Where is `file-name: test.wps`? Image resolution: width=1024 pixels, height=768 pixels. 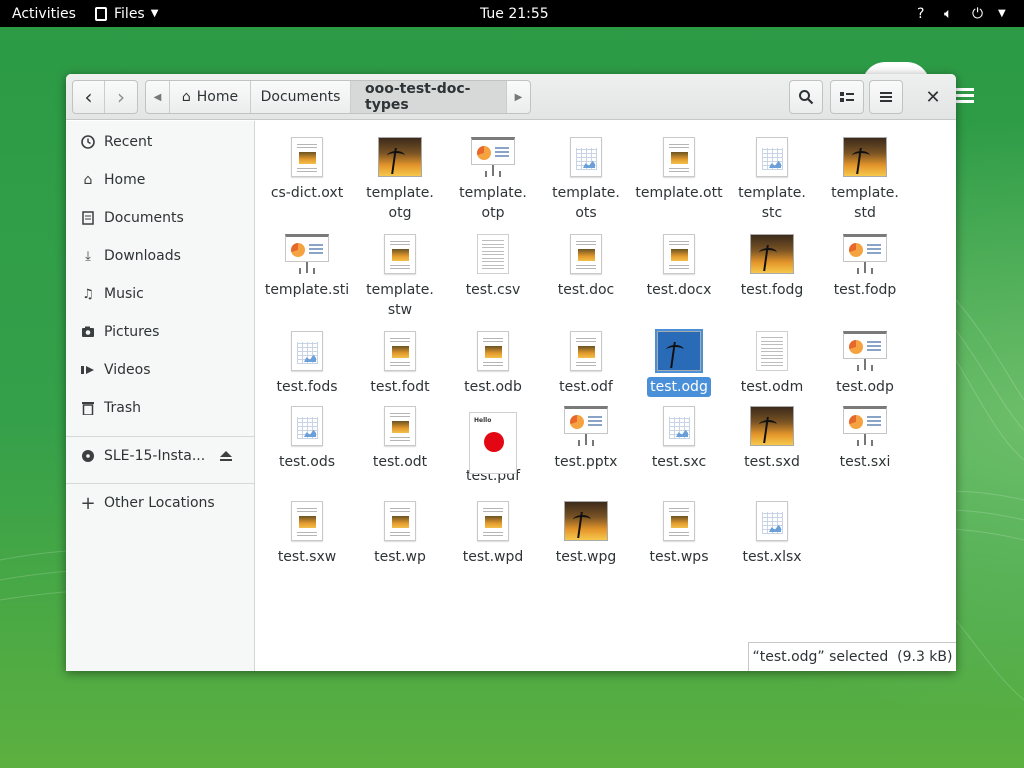
file-name: test.wps is located at coordinates (679, 557).